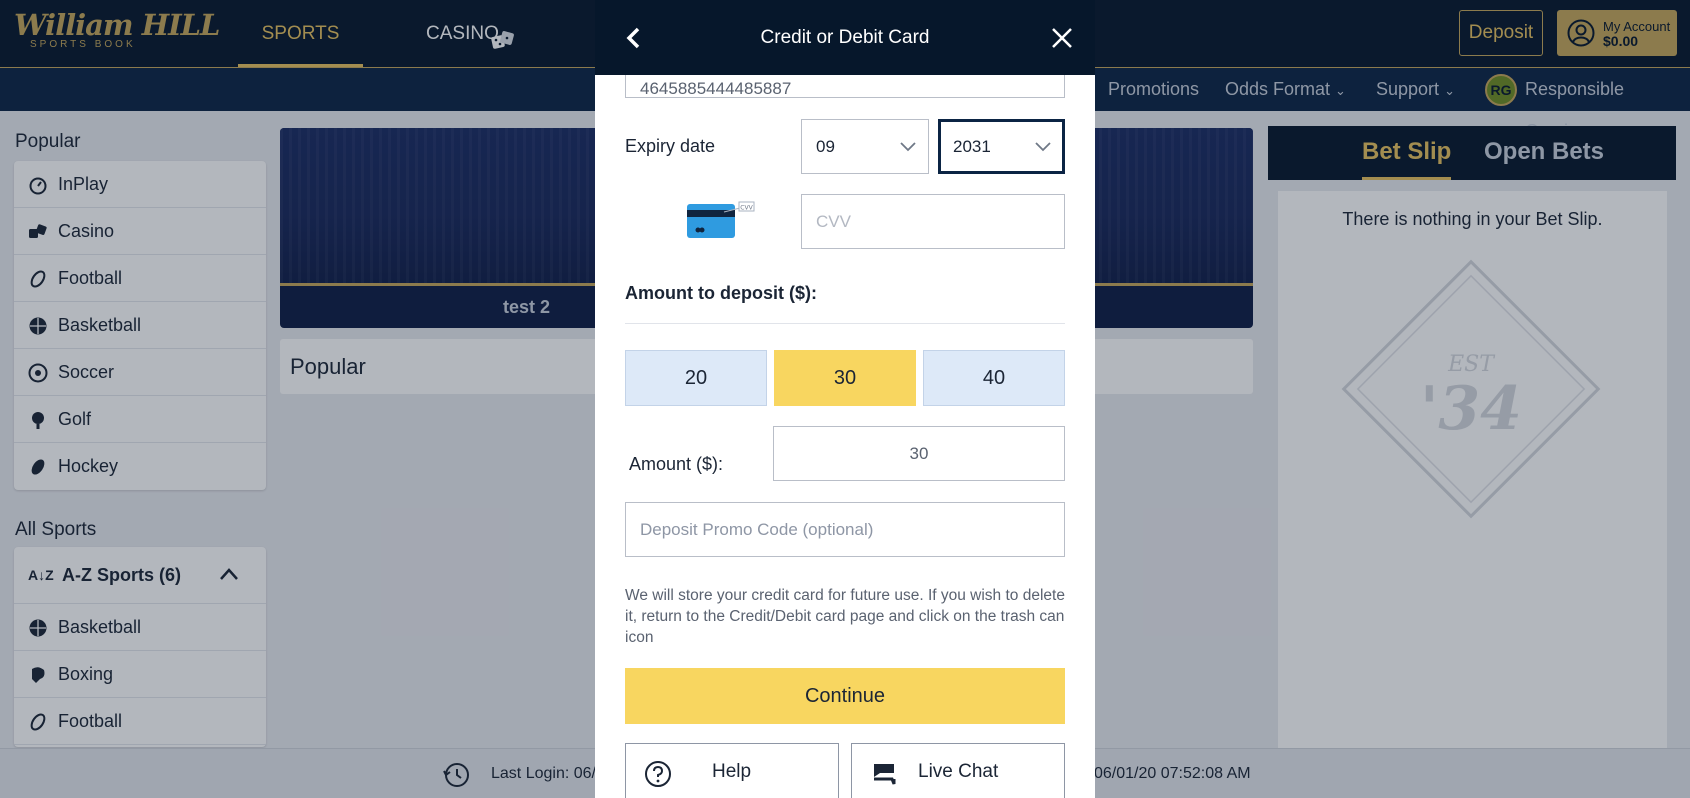 This screenshot has width=1690, height=798. I want to click on expiry-year-select: 2031, so click(1001, 146).